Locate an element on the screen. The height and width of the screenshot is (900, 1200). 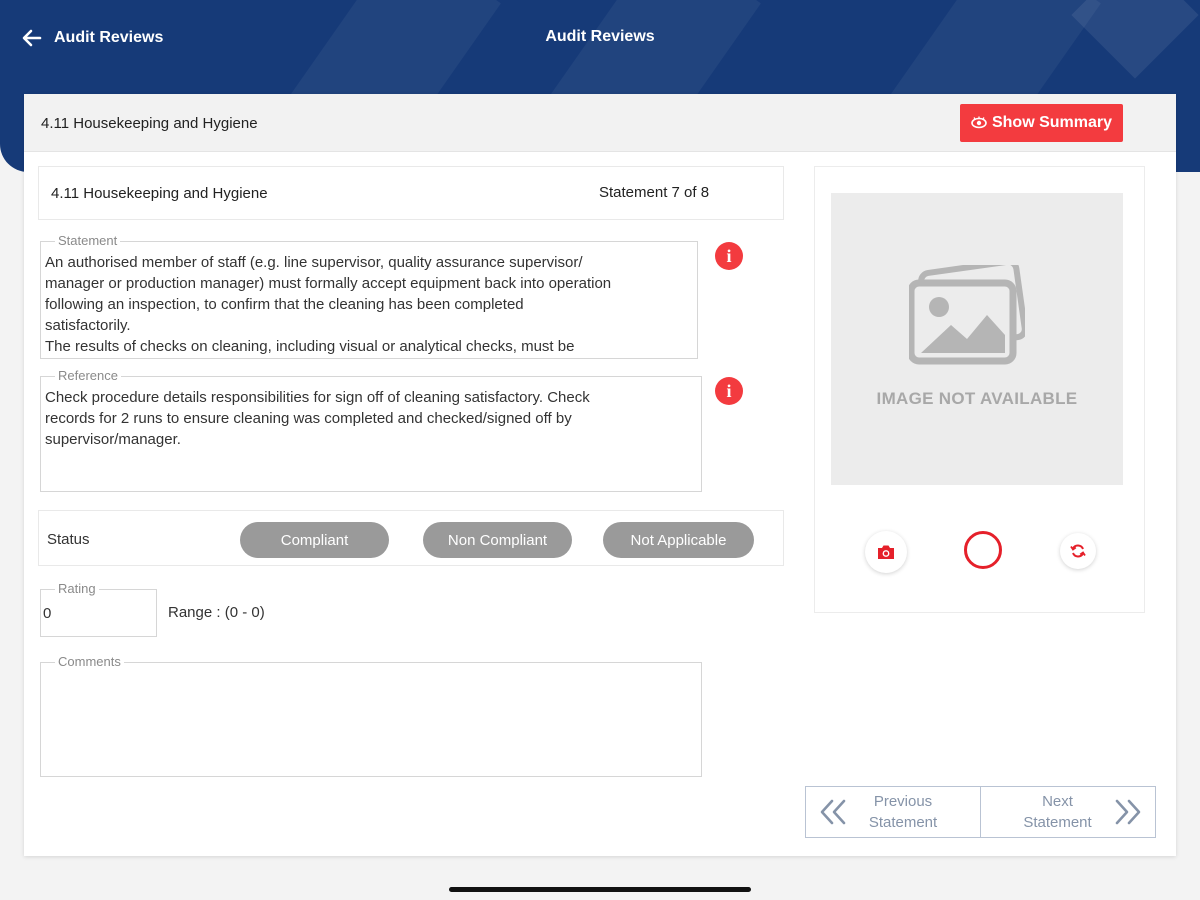
media-panel: IMAGE NOT AVAILABLE is located at coordinates (979, 389).